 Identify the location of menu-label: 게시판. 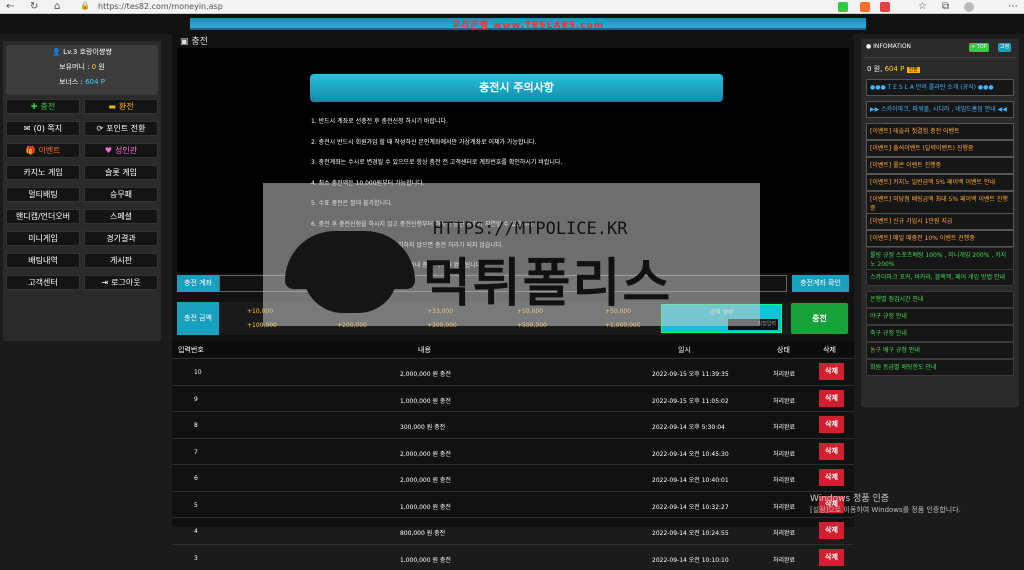
(121, 260).